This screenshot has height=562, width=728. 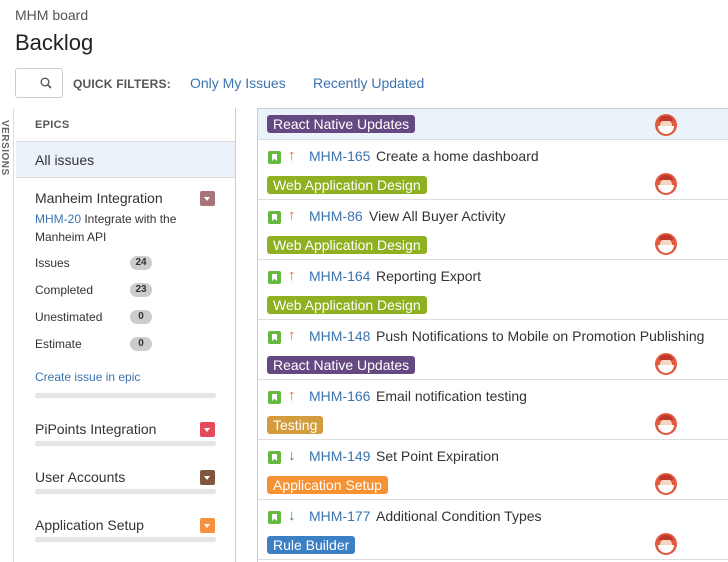 I want to click on epic-name-manheim: Manheim Integration, so click(x=99, y=198).